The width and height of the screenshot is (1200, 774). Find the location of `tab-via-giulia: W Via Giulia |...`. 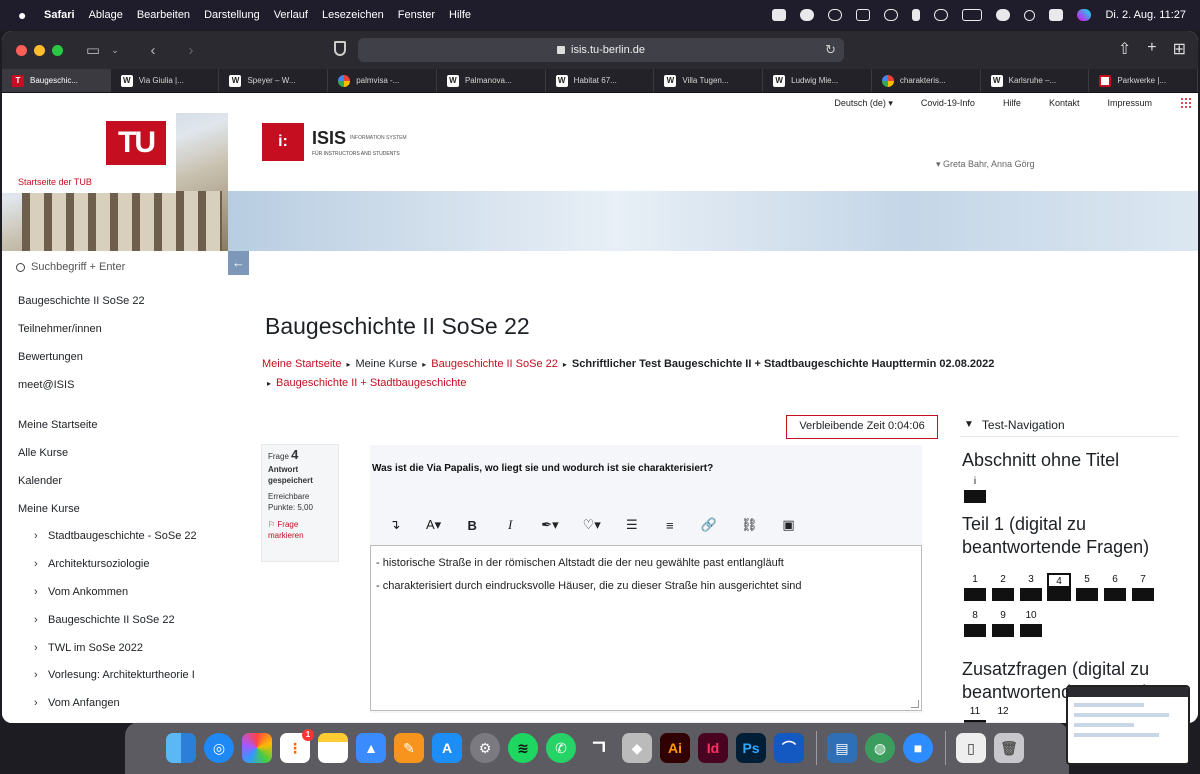

tab-via-giulia: W Via Giulia |... is located at coordinates (165, 80).